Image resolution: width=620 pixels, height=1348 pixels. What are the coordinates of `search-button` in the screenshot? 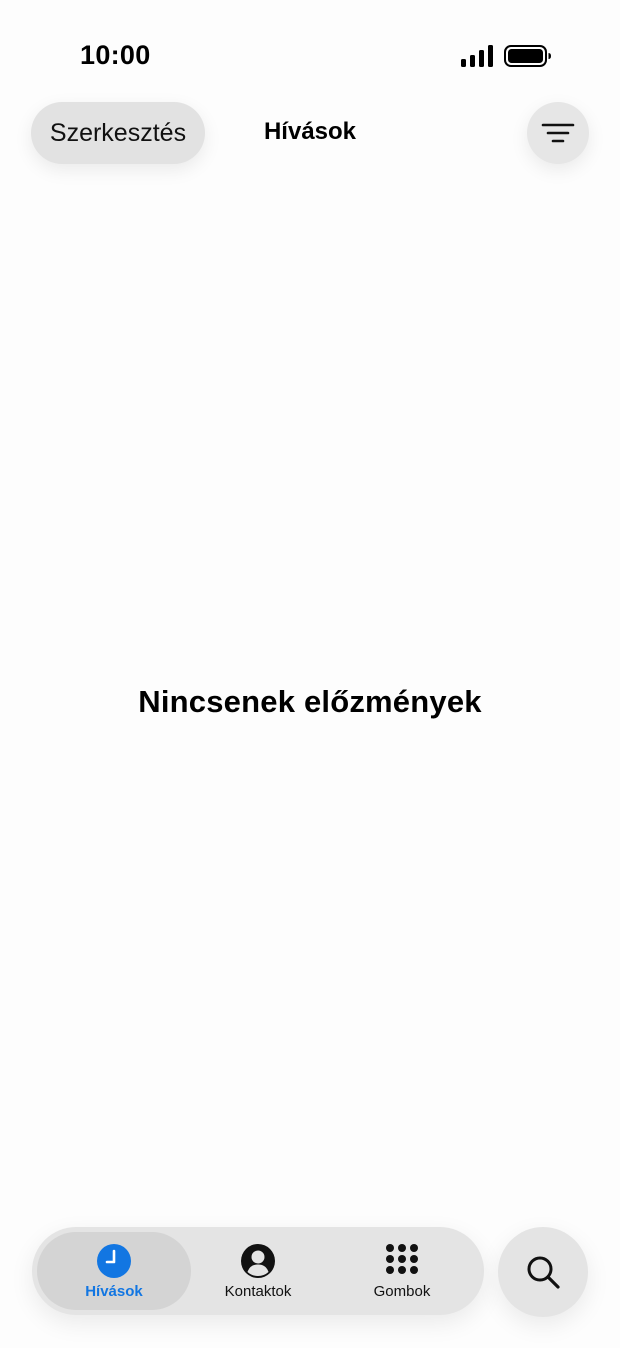 It's located at (543, 1272).